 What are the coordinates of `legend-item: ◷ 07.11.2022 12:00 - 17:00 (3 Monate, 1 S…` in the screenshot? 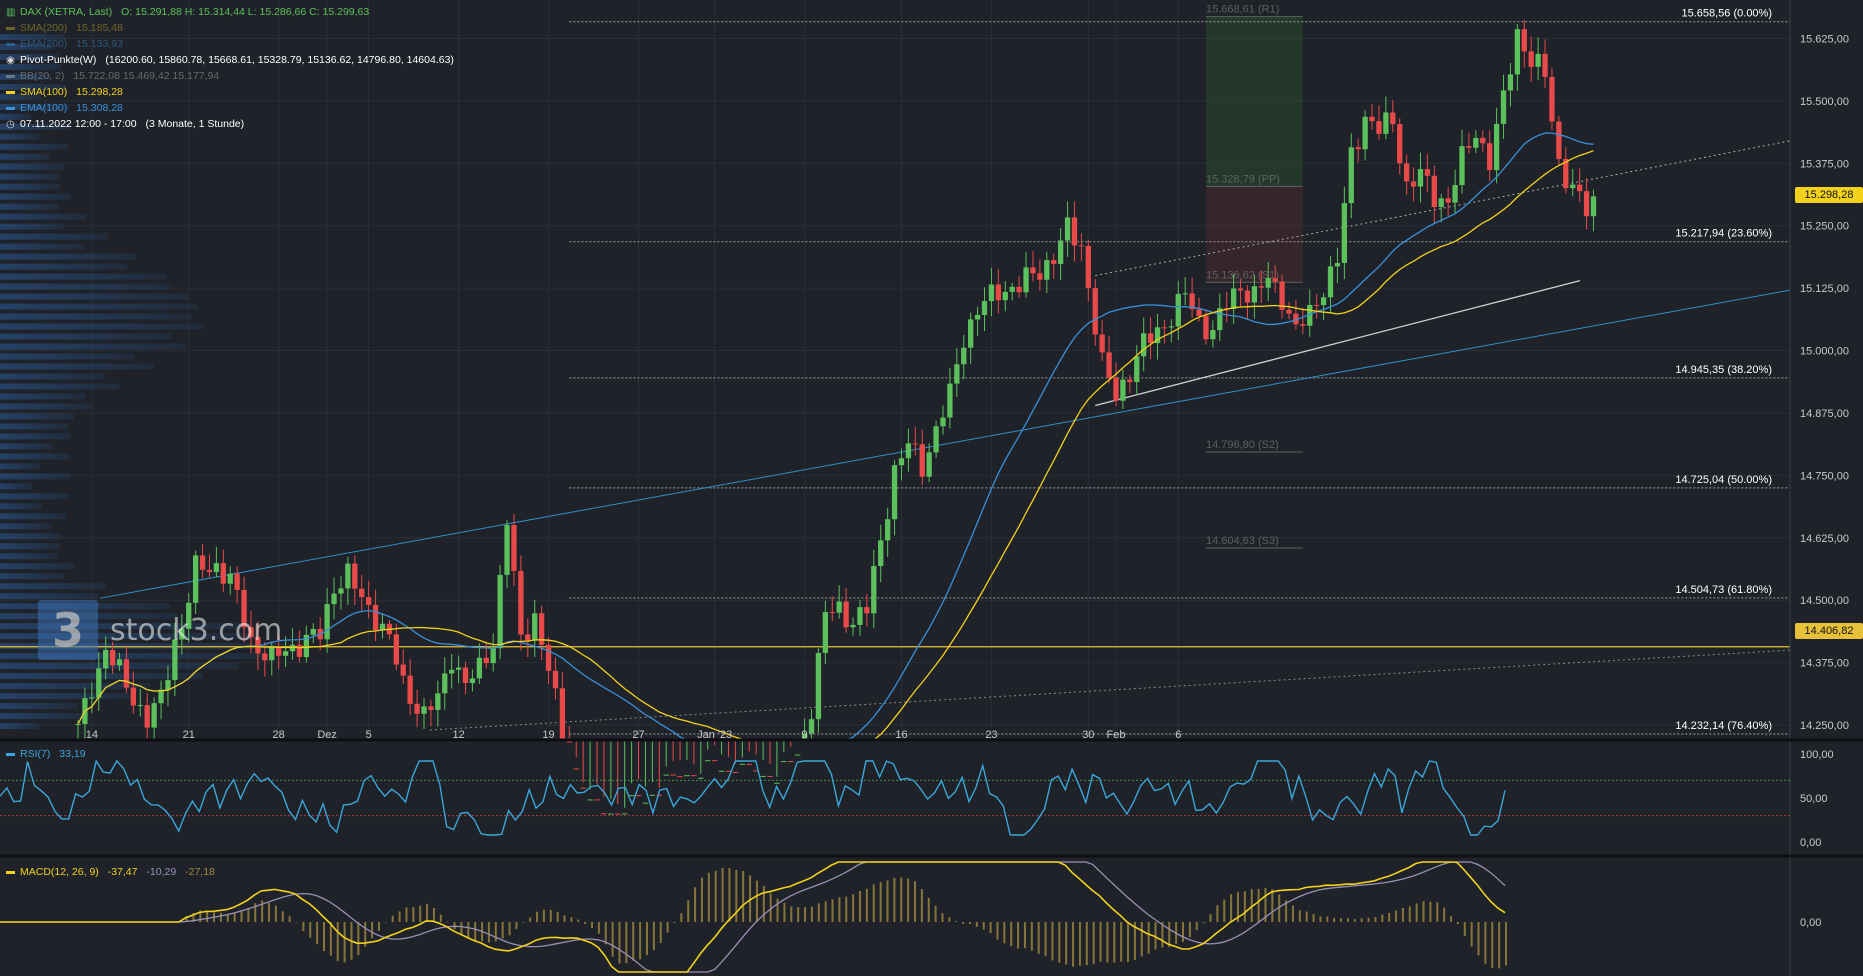 It's located at (125, 124).